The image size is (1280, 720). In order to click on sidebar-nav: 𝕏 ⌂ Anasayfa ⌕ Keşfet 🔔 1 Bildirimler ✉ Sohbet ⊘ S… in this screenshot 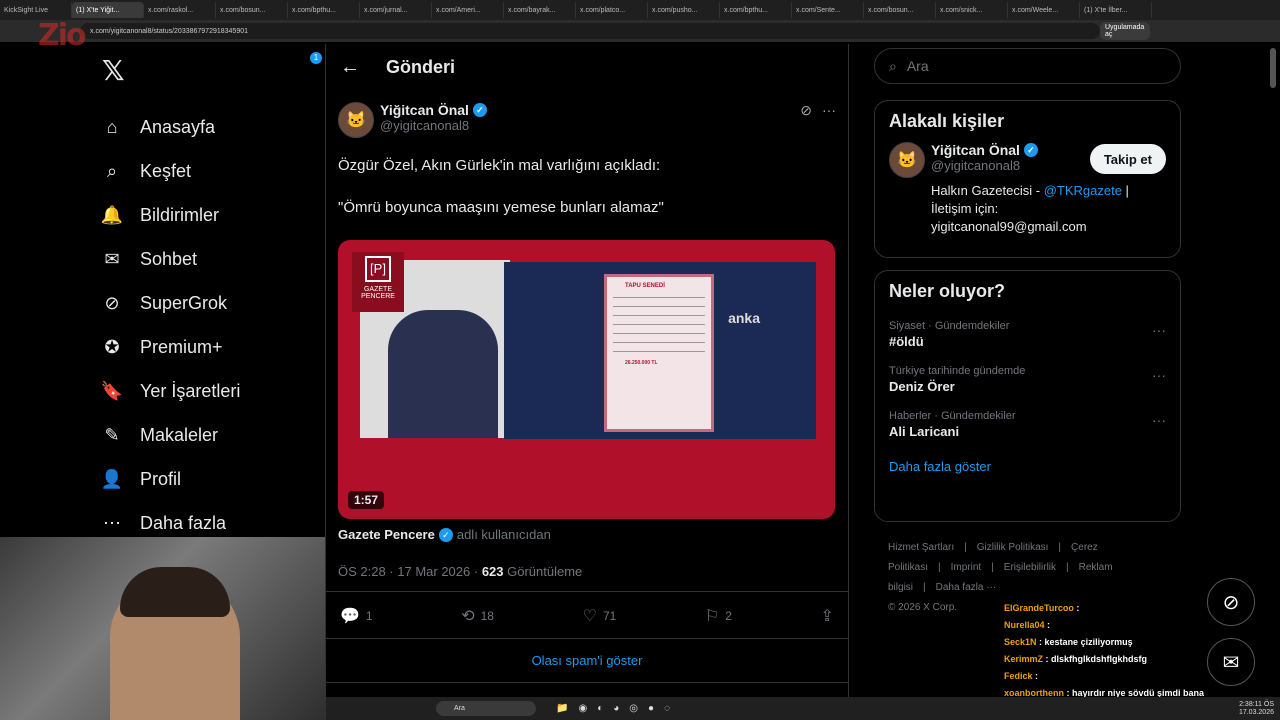, I will do `click(211, 297)`.